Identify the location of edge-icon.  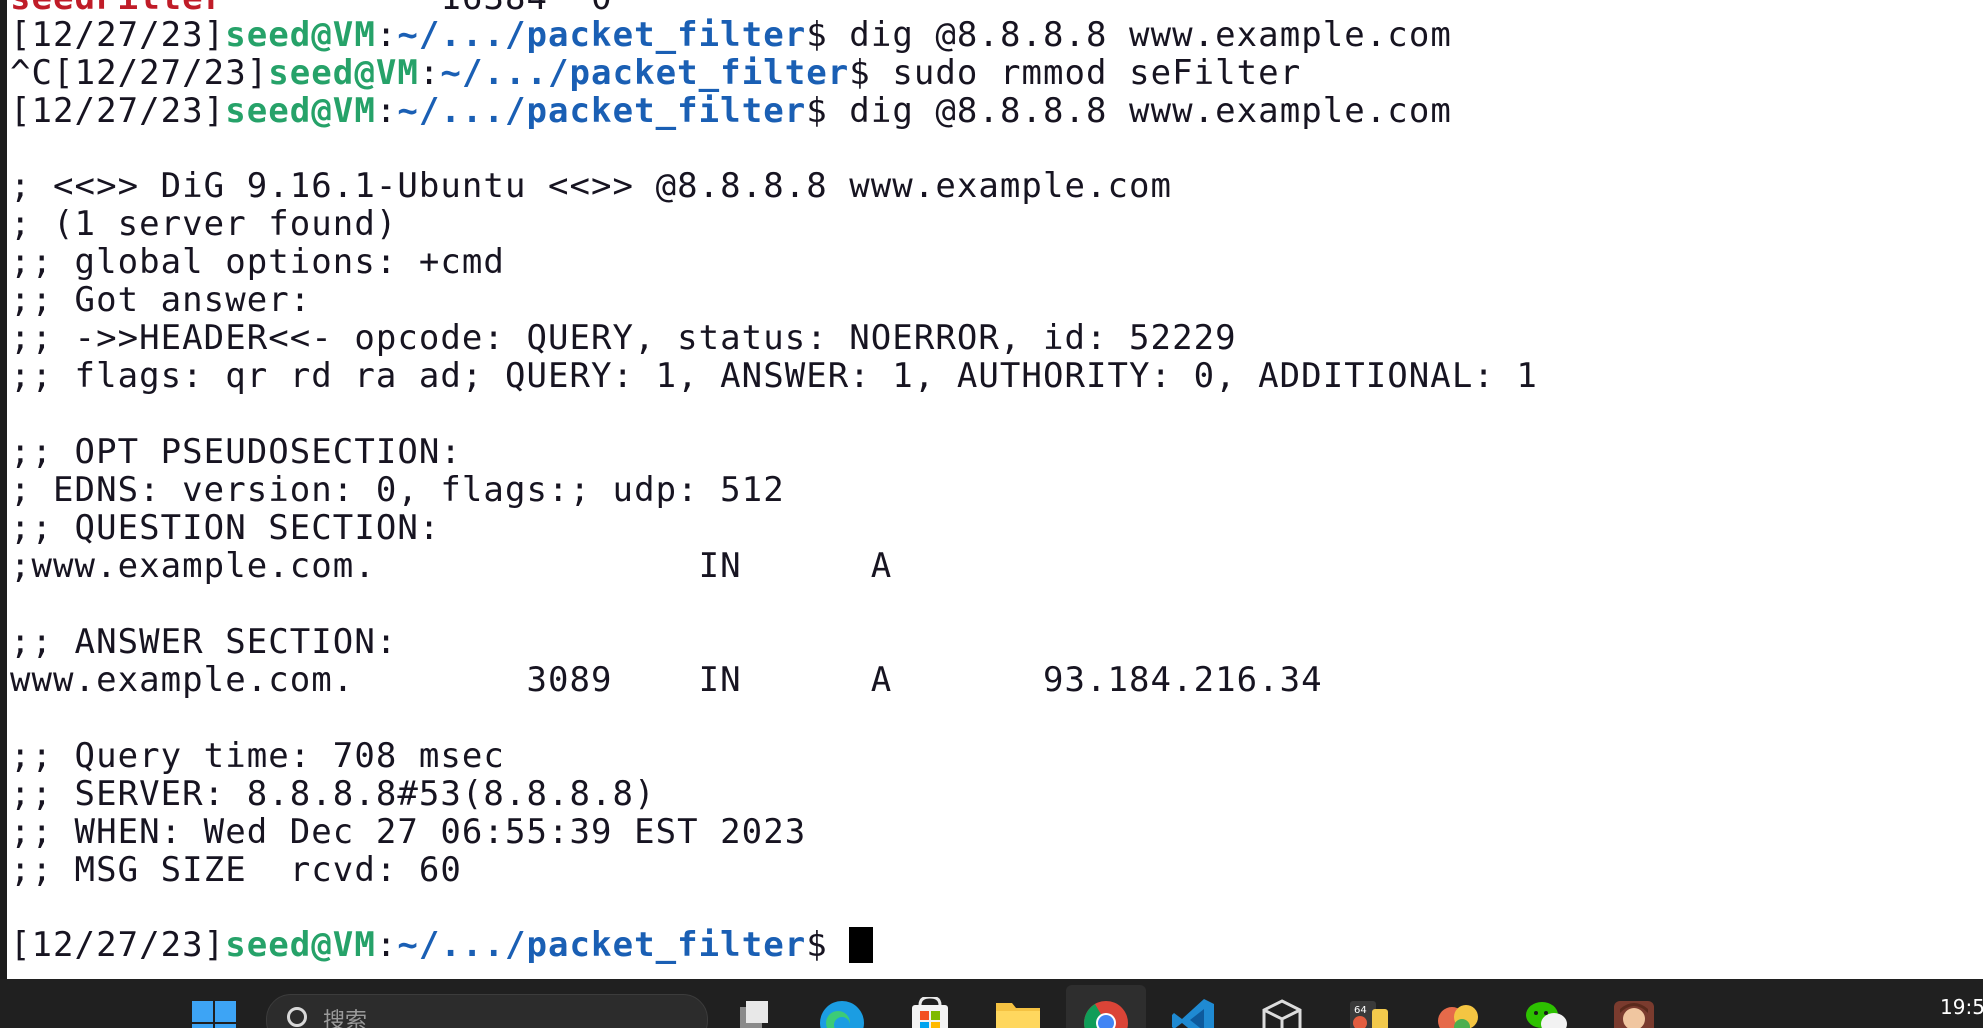
(842, 1012).